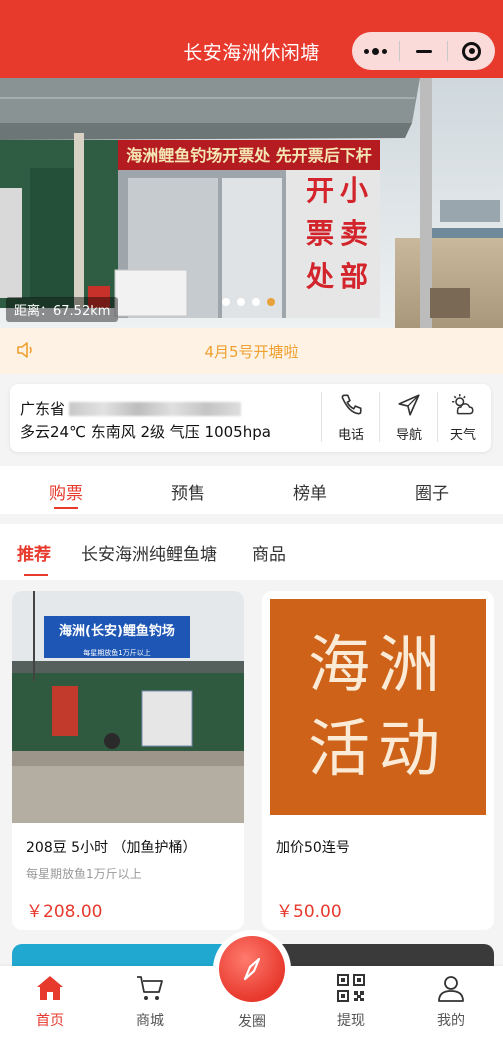 This screenshot has height=1050, width=503. What do you see at coordinates (320, 233) in the screenshot?
I see `banner-left-sign-2: 票` at bounding box center [320, 233].